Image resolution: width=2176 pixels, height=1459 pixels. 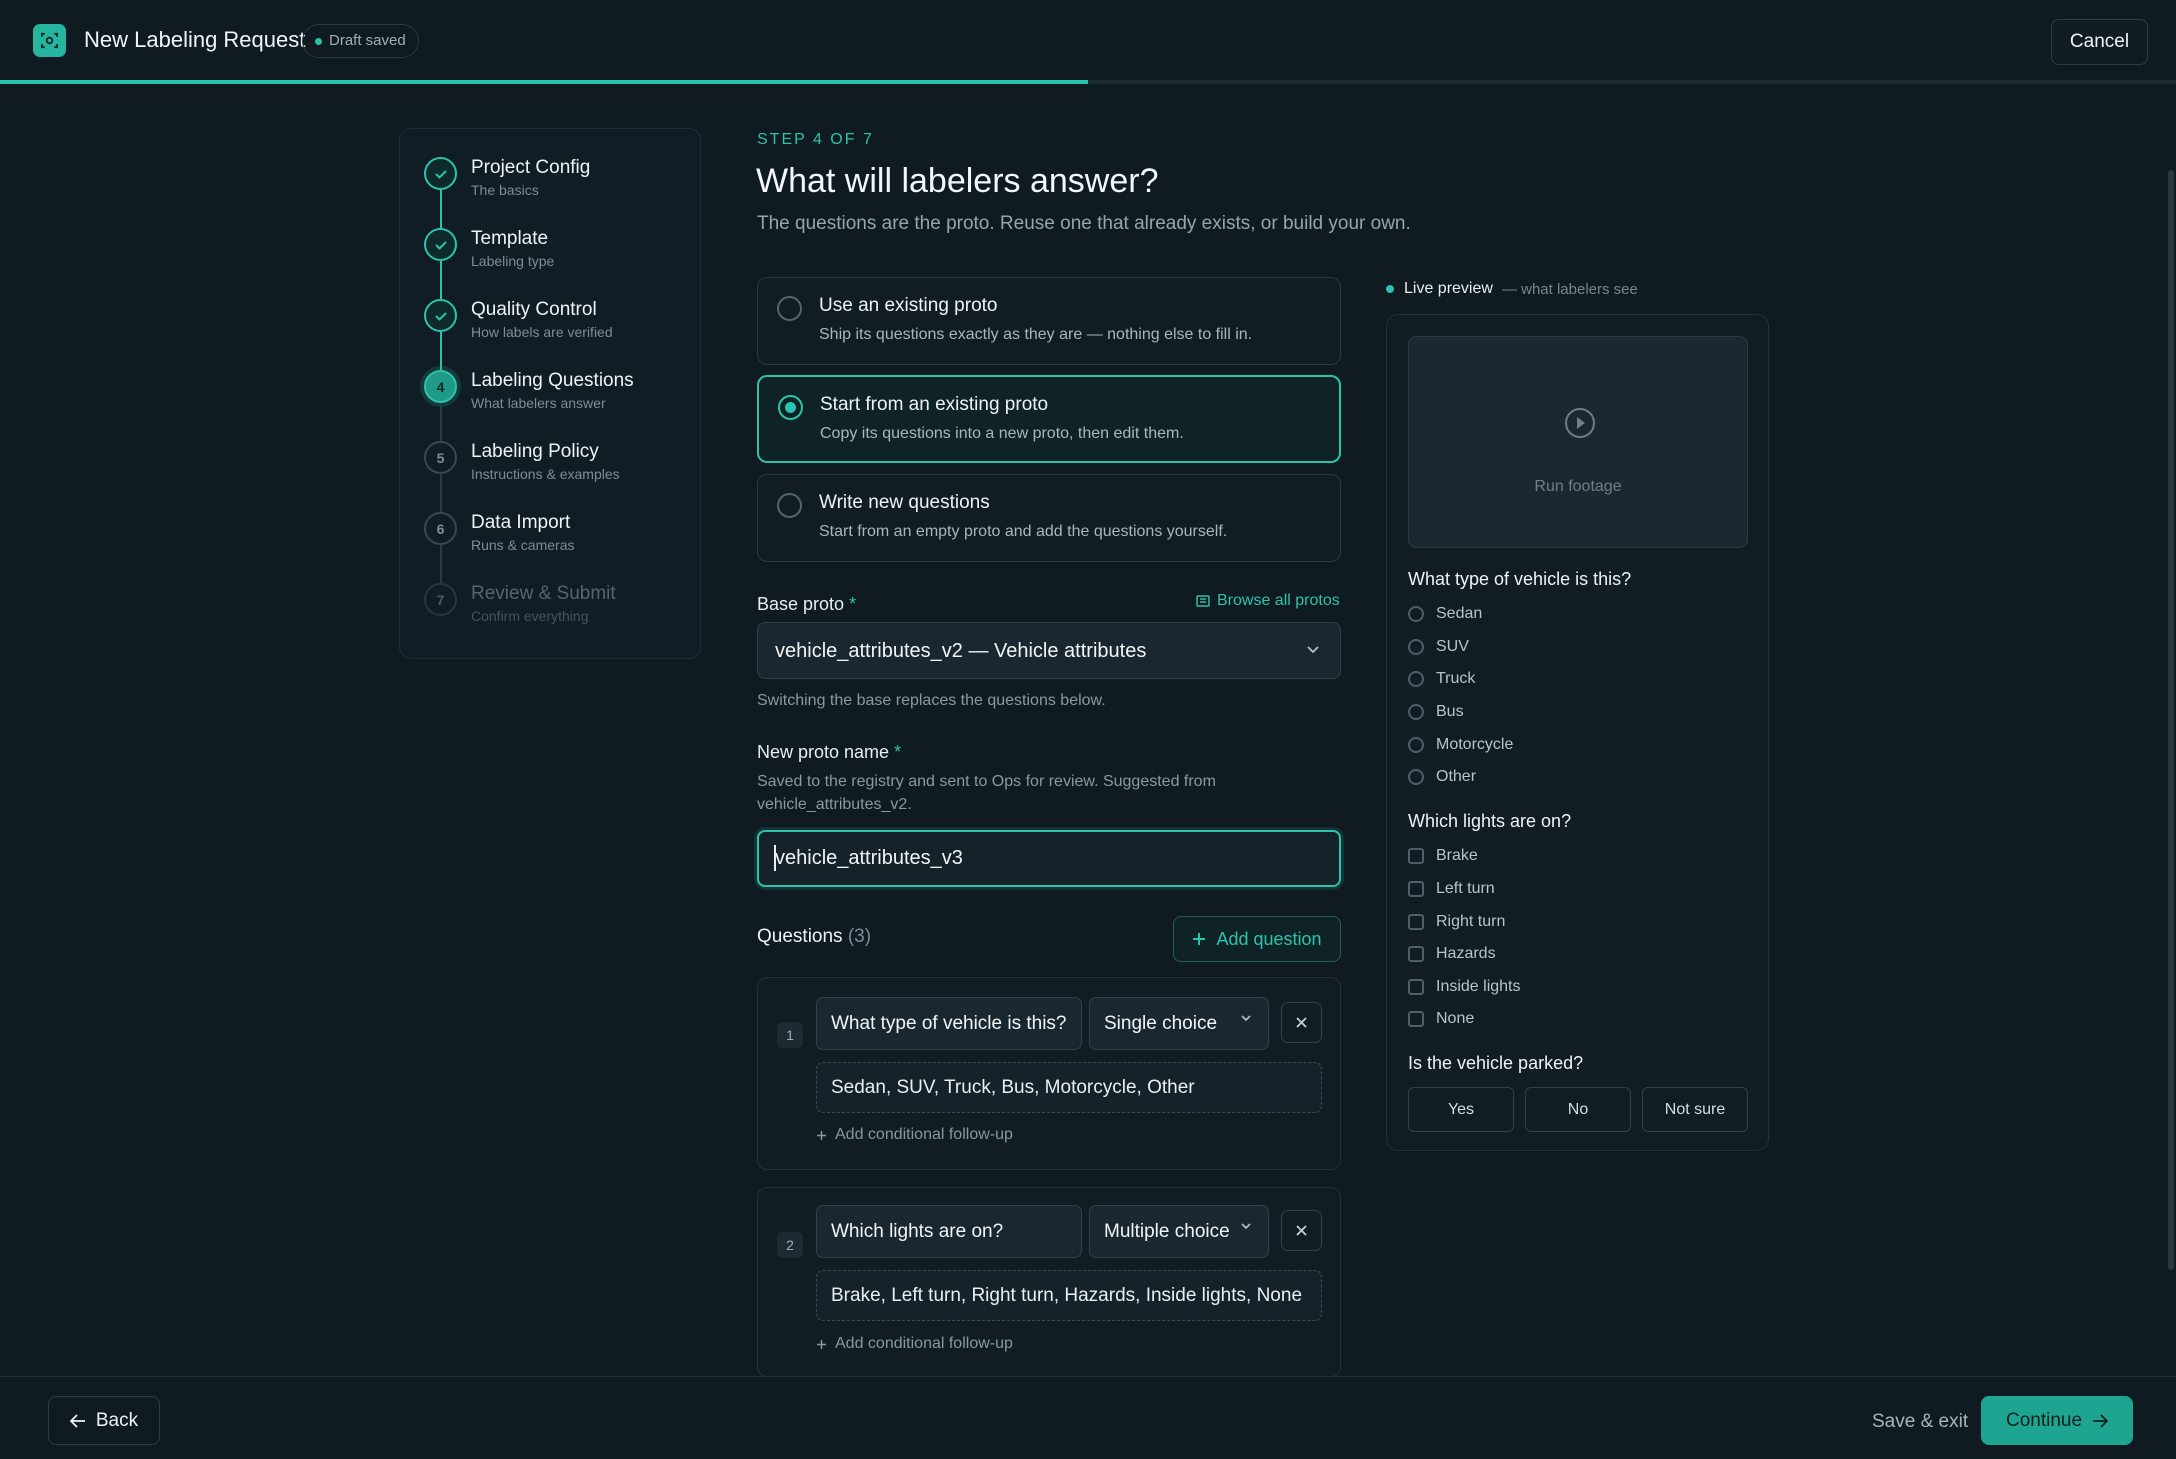 What do you see at coordinates (1436, 712) in the screenshot?
I see `preview-radio-option: Bus` at bounding box center [1436, 712].